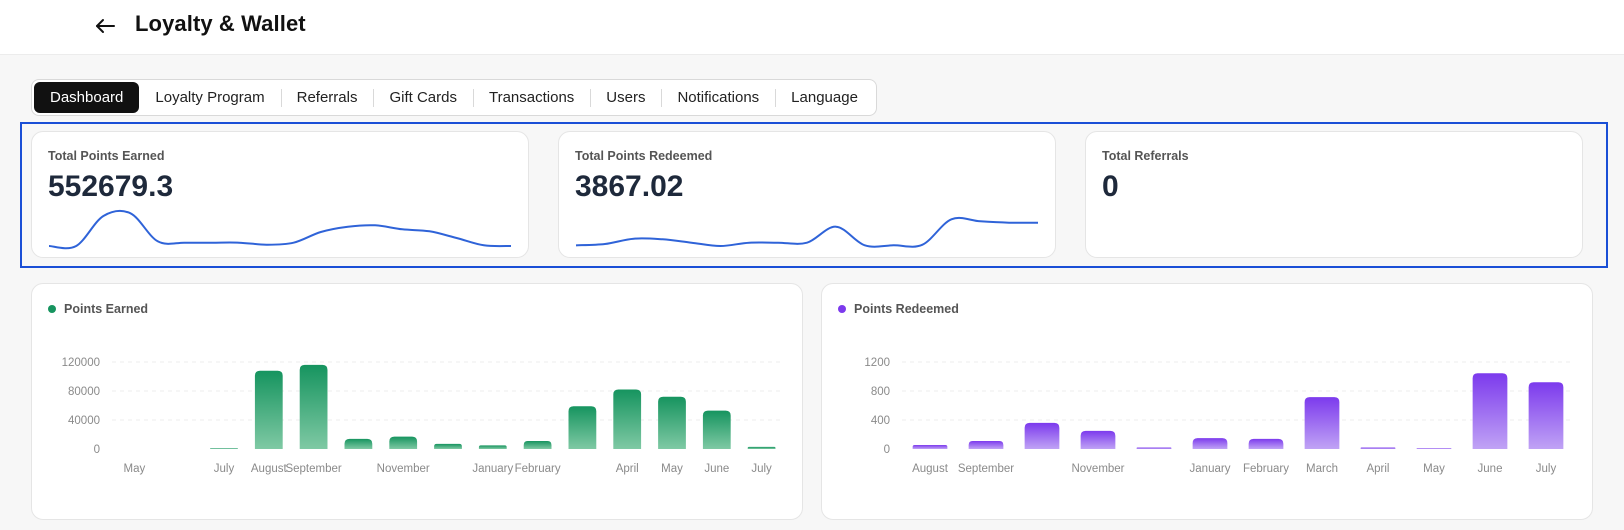 This screenshot has height=530, width=1624. I want to click on y-tick-label: 40000, so click(84, 421).